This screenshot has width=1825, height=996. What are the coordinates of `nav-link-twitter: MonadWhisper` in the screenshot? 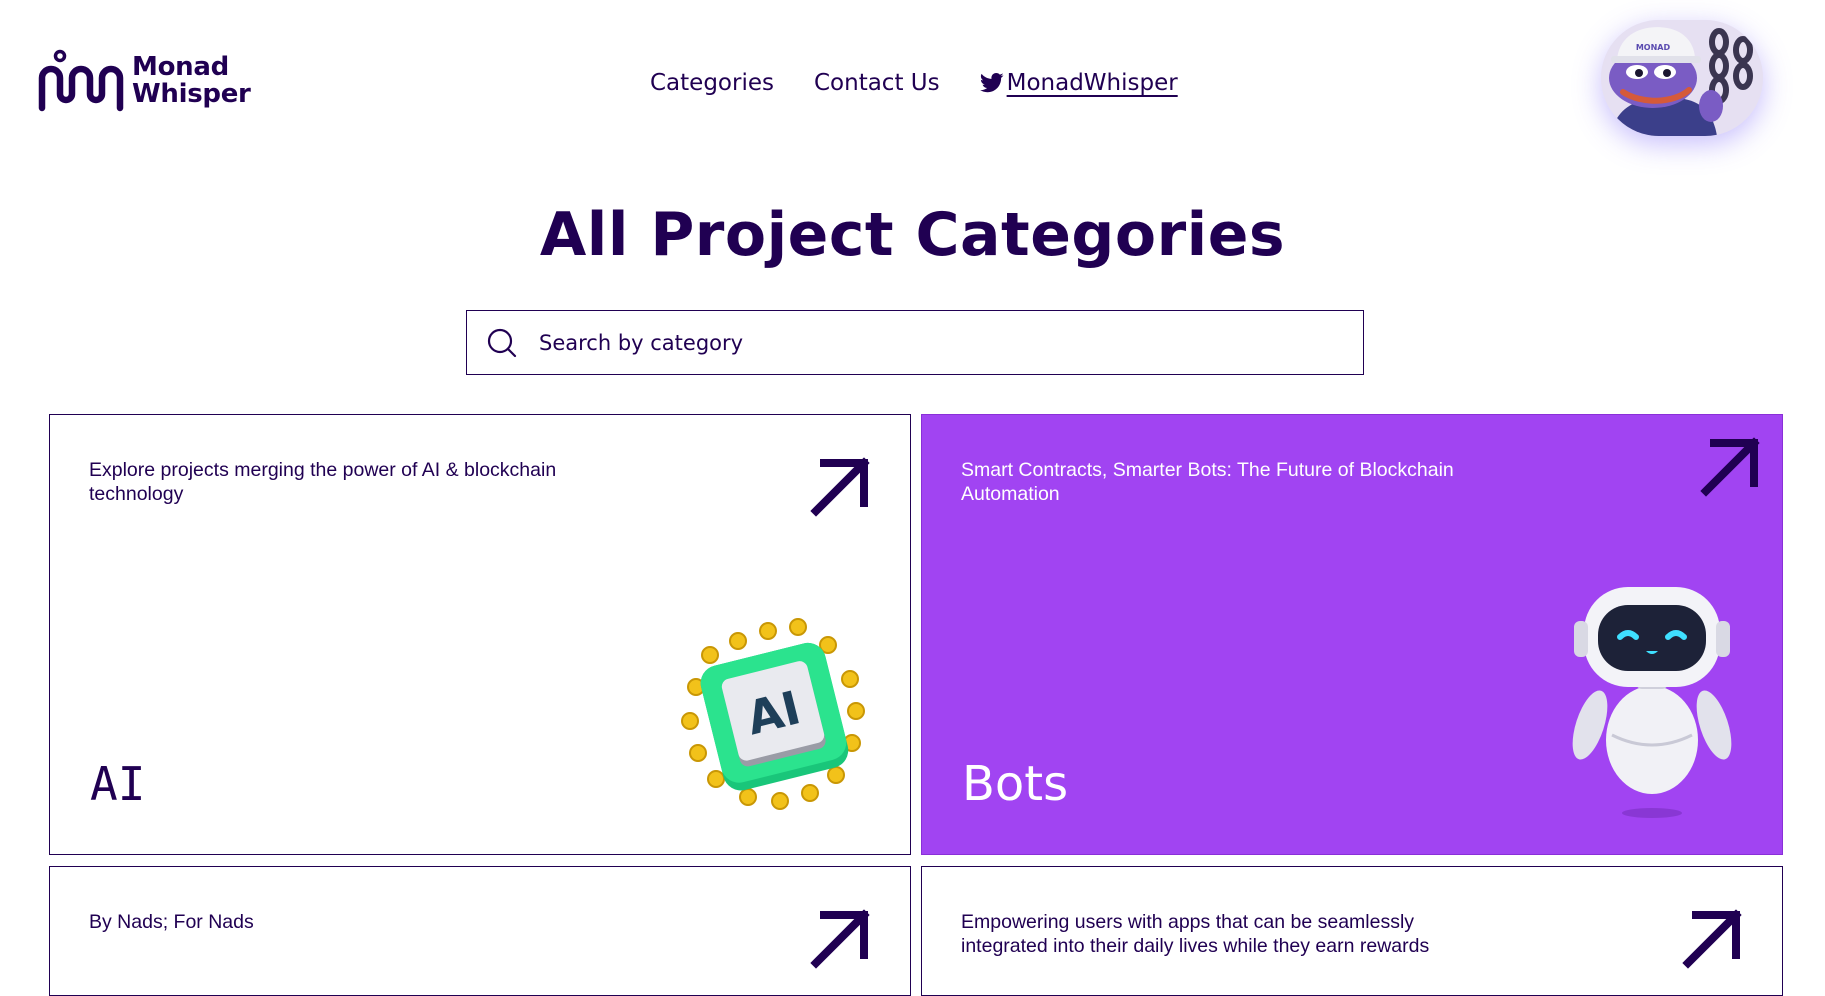 It's located at (1078, 83).